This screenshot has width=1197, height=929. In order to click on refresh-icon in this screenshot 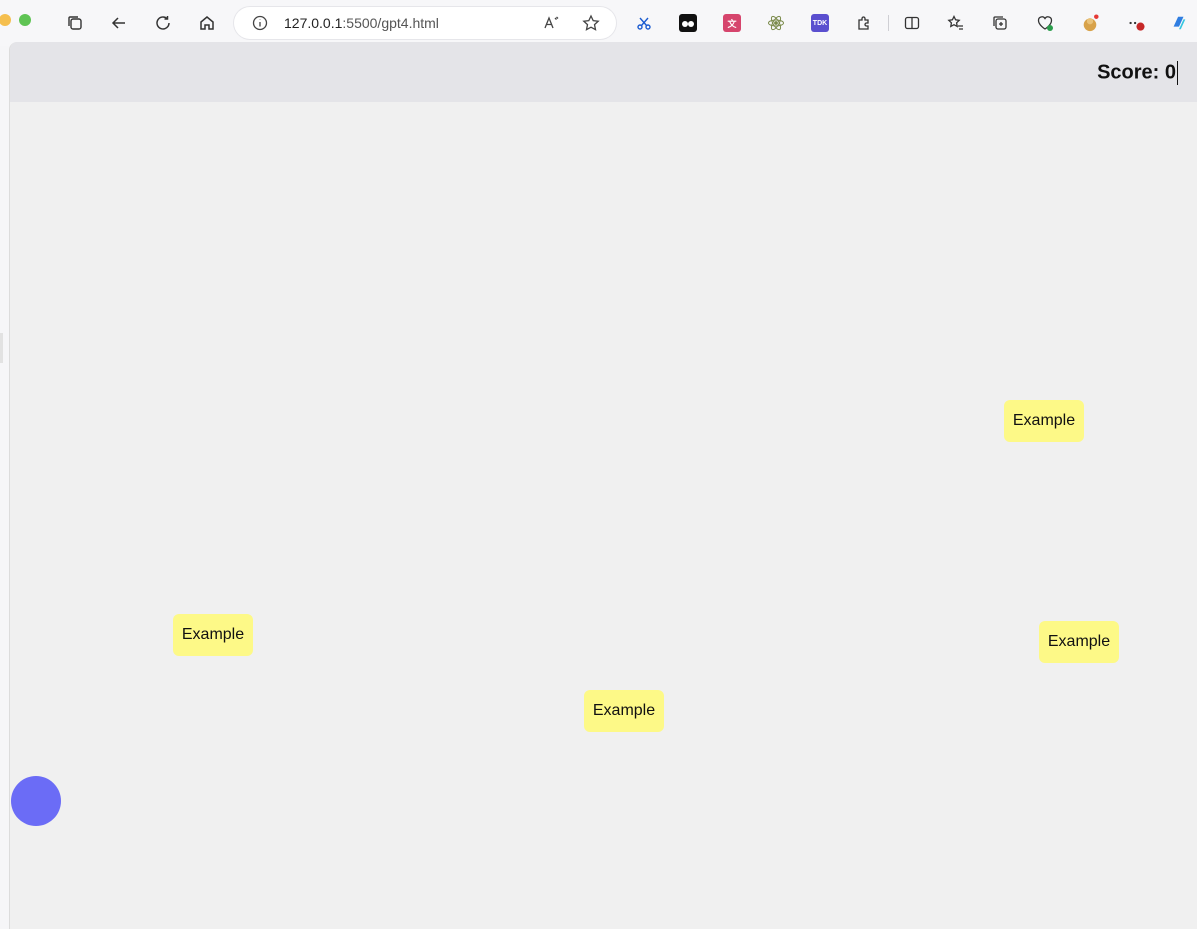, I will do `click(163, 23)`.